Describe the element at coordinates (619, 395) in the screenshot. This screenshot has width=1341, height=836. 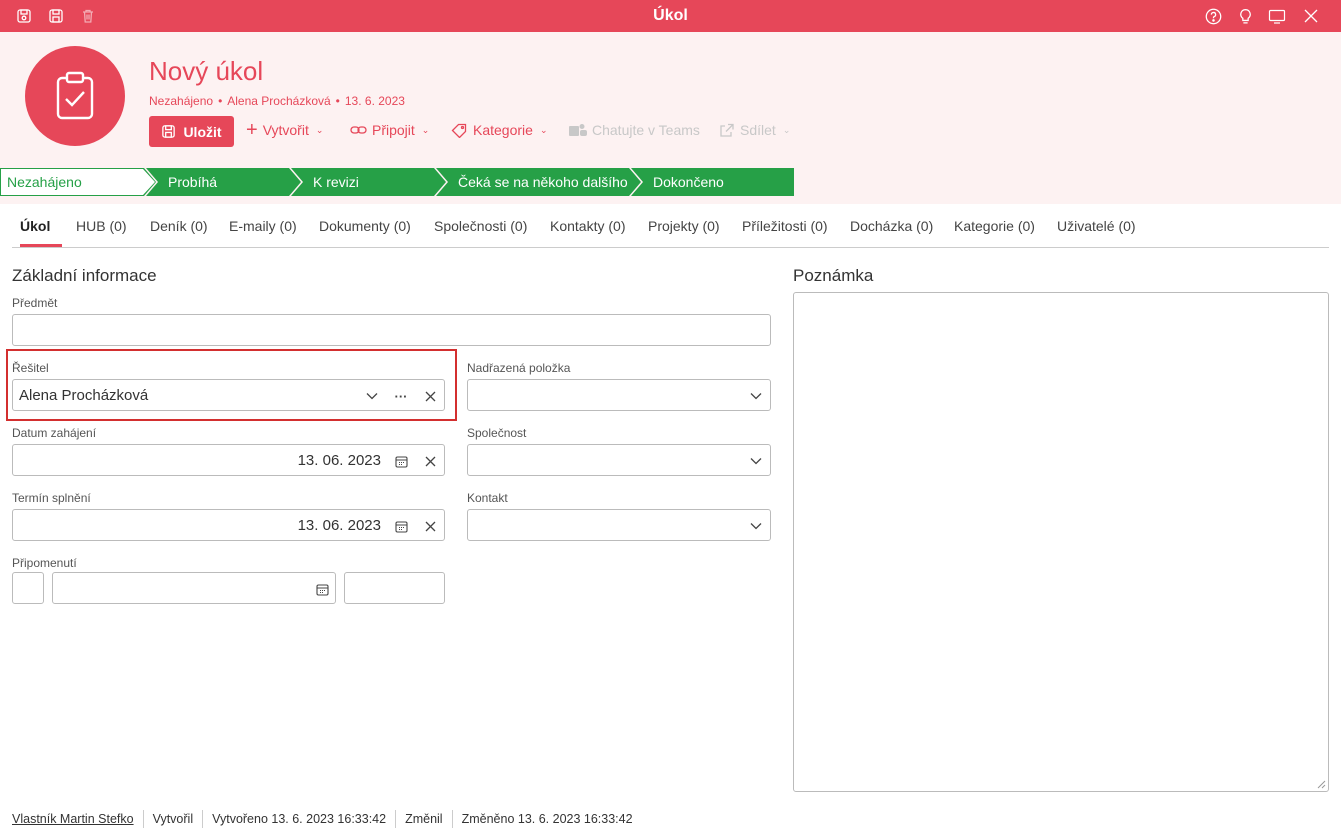
I see `parent-field` at that location.